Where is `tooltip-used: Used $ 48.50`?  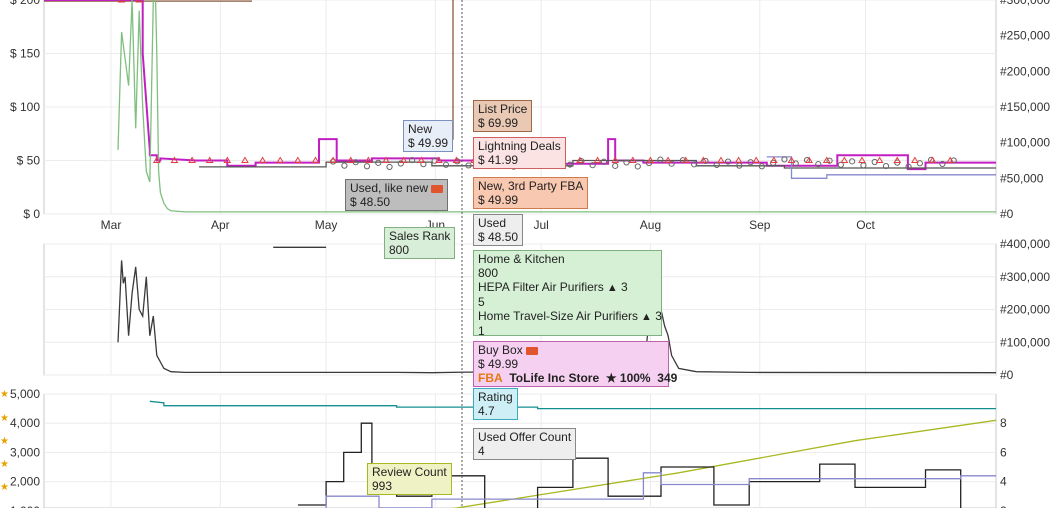
tooltip-used: Used $ 48.50 is located at coordinates (498, 230).